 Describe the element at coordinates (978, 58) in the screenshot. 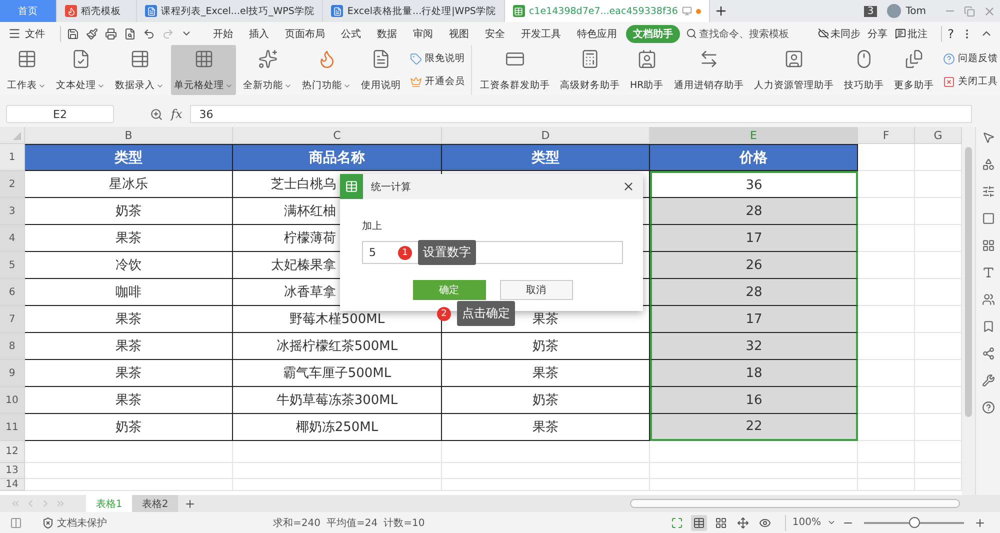

I see `ribbon-link: 问题反馈` at that location.